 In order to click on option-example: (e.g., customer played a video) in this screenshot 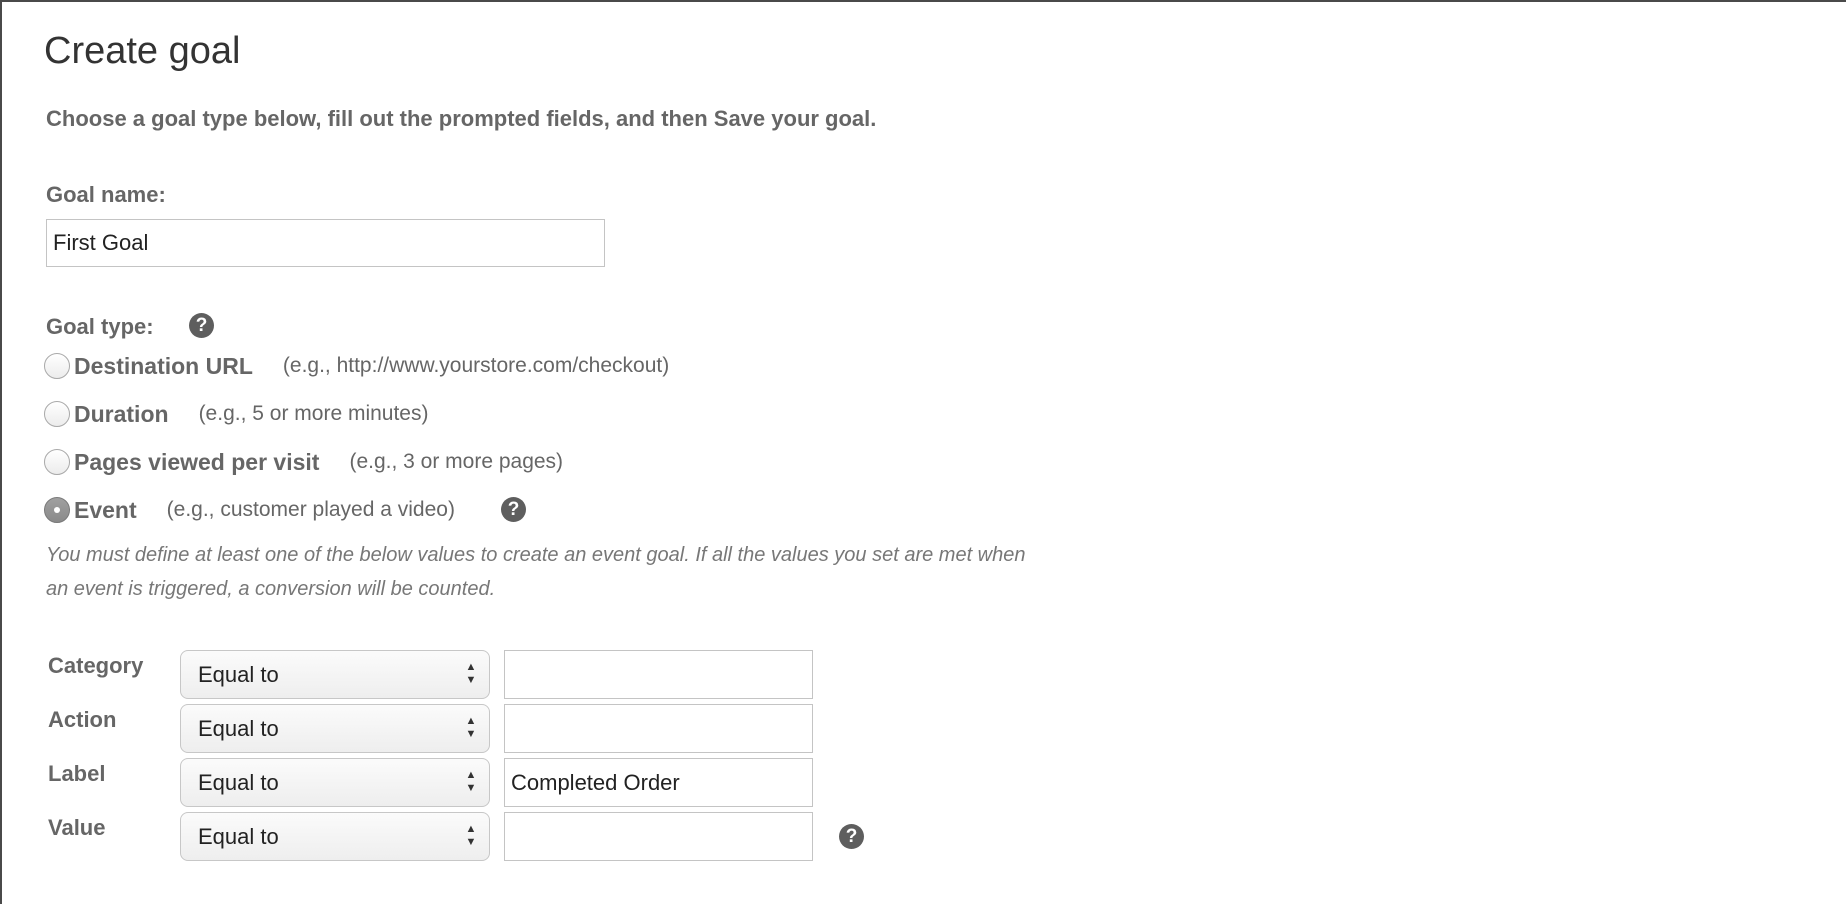, I will do `click(310, 509)`.